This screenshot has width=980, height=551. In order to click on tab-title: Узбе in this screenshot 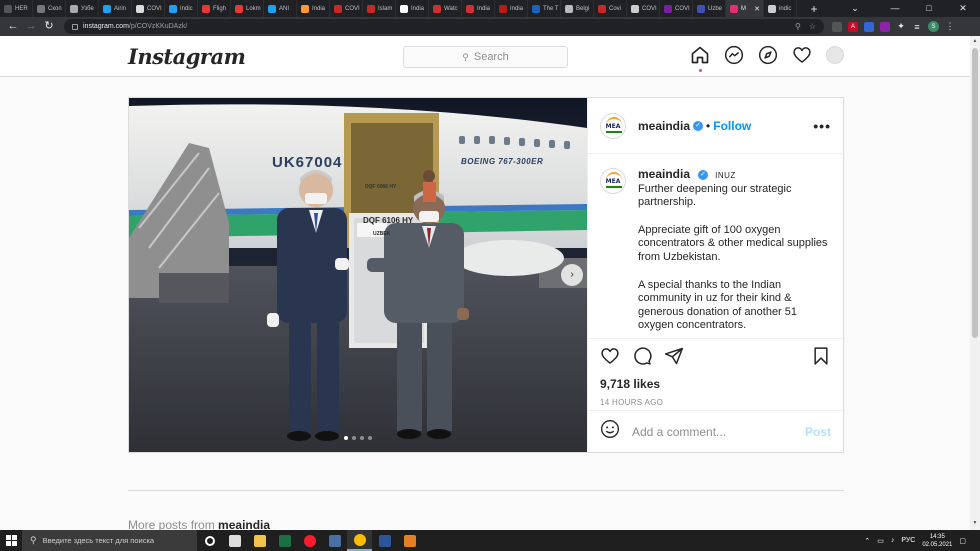, I will do `click(87, 8)`.